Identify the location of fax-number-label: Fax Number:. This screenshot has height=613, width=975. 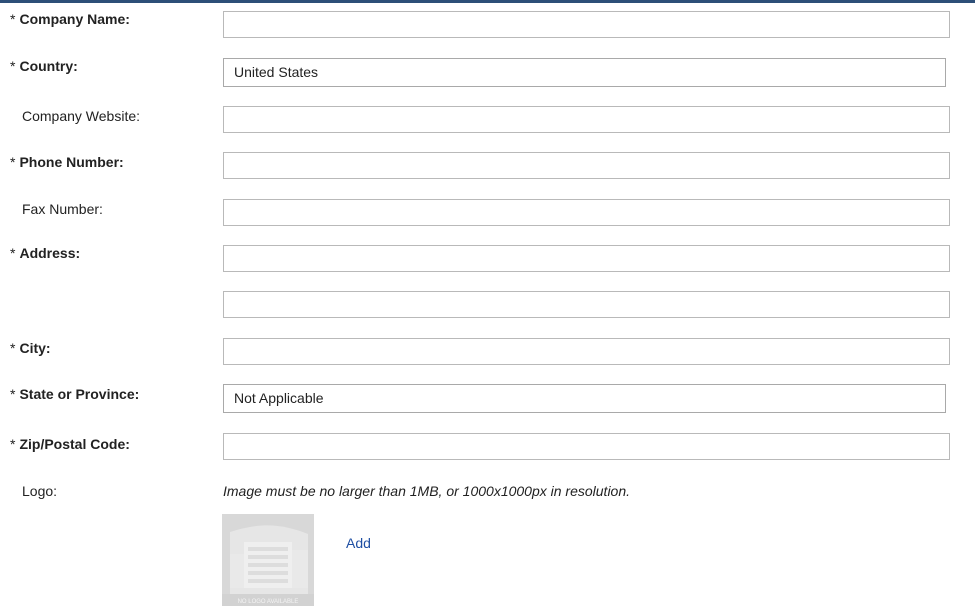
(62, 209).